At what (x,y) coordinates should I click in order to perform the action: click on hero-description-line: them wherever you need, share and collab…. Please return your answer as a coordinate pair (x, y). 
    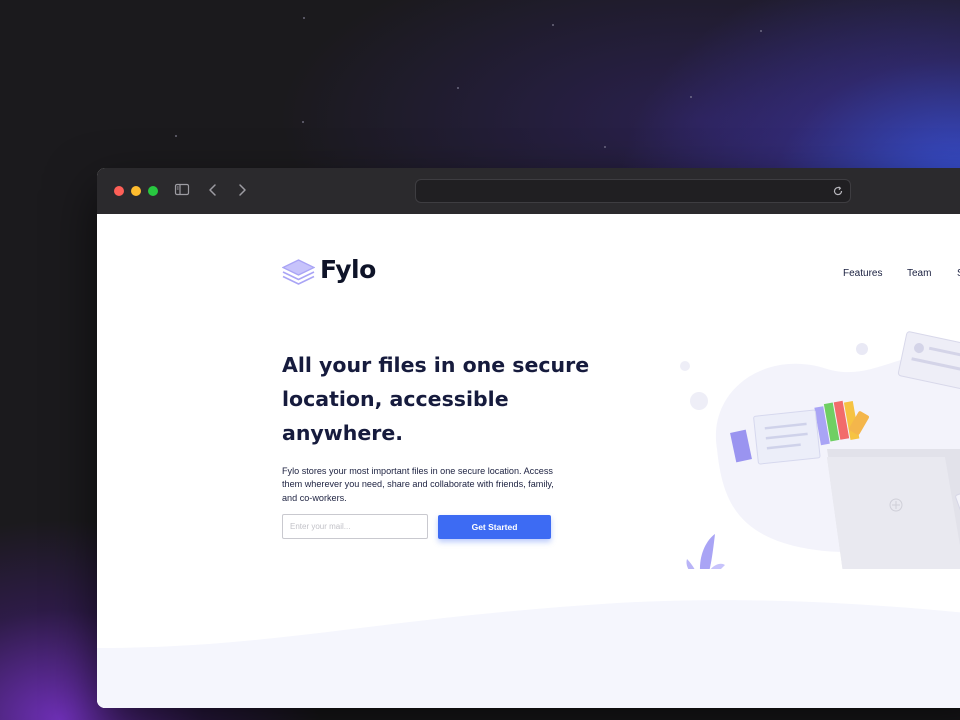
    Looking at the image, I should click on (418, 484).